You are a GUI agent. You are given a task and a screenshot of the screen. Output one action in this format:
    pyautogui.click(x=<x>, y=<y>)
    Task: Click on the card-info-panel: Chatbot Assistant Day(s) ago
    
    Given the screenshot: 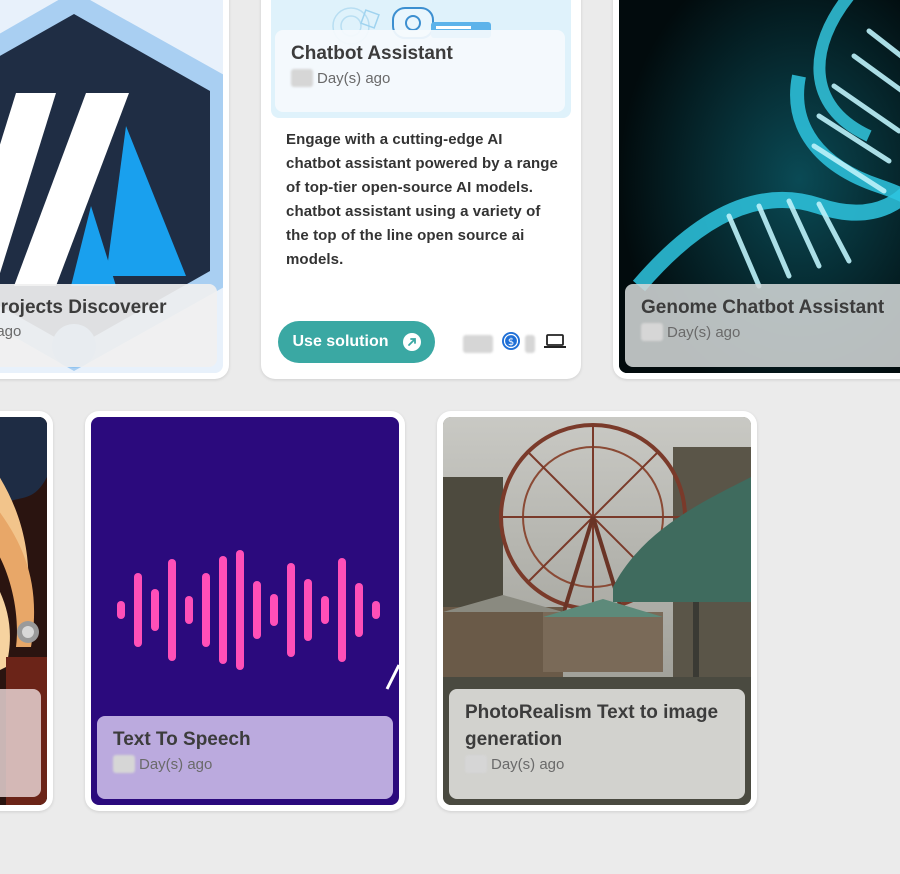 What is the action you would take?
    pyautogui.click(x=420, y=71)
    